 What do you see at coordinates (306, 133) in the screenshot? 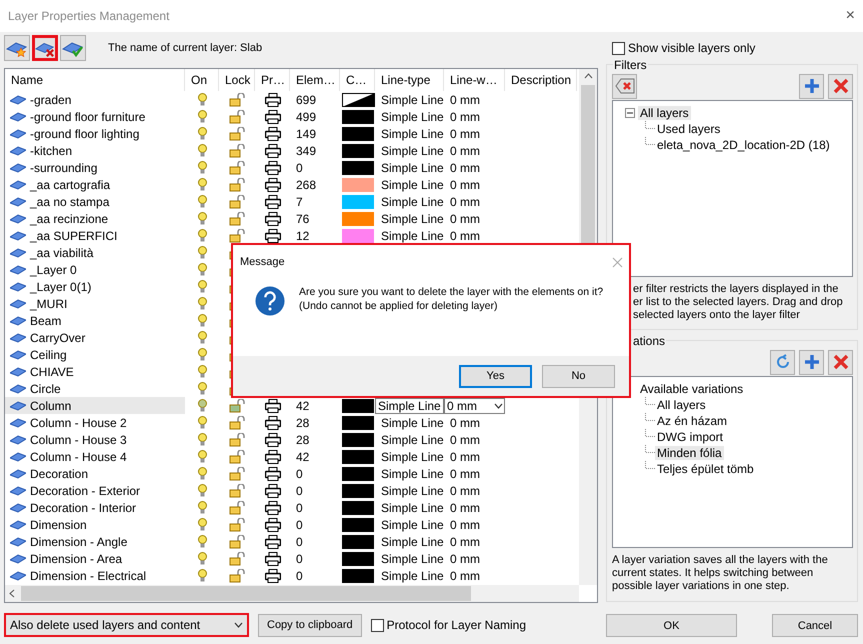
I see `table-cell-text: 149` at bounding box center [306, 133].